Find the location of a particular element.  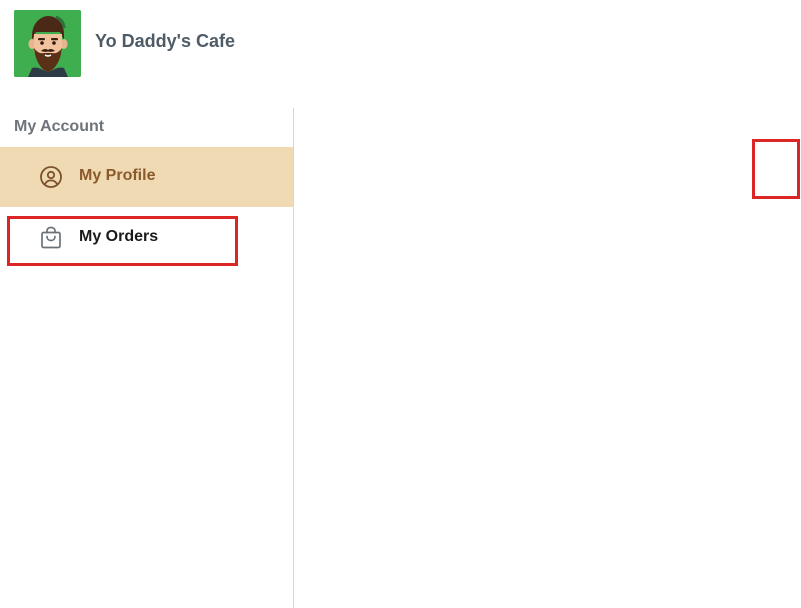

sidebar-item-label: My Profile is located at coordinates (117, 175).